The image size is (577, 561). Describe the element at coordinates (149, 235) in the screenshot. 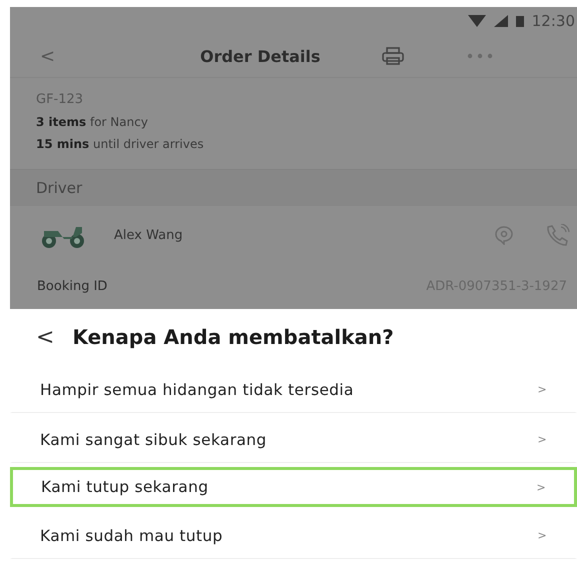

I see `driver-name: Alex Wang` at that location.